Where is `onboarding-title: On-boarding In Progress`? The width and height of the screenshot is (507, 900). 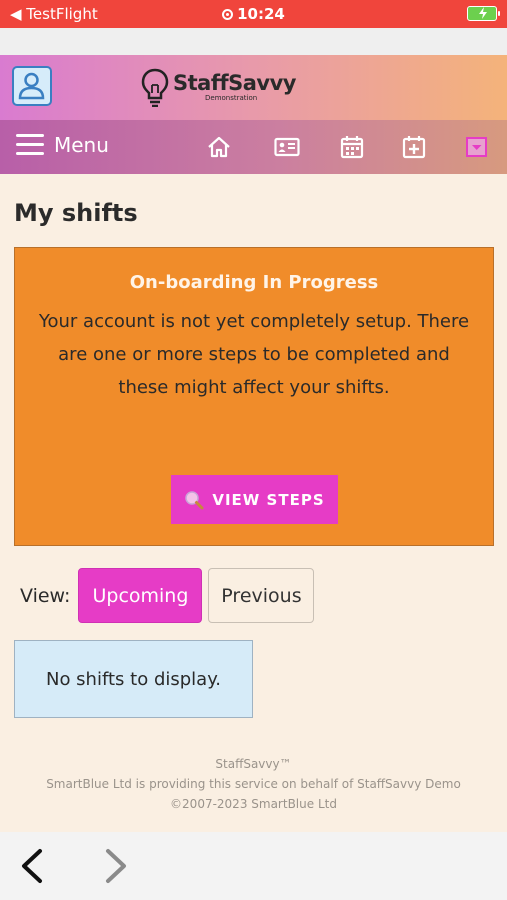
onboarding-title: On-boarding In Progress is located at coordinates (254, 282).